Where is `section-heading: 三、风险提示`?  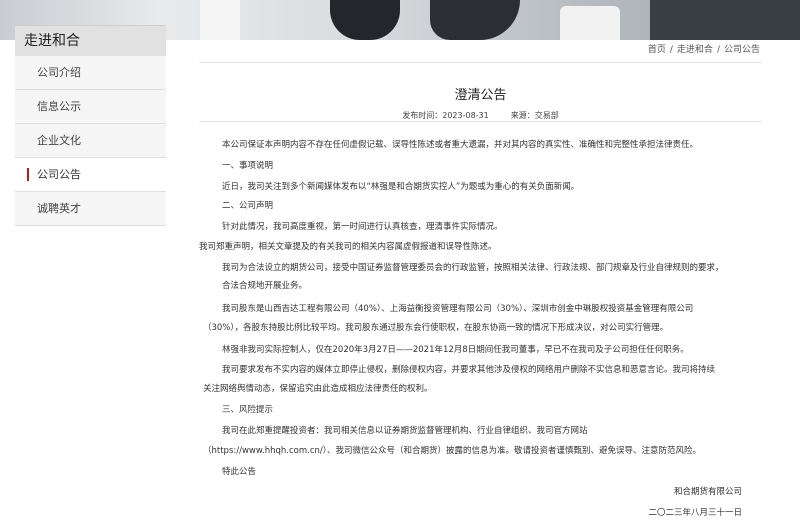
section-heading: 三、风险提示 is located at coordinates (248, 410).